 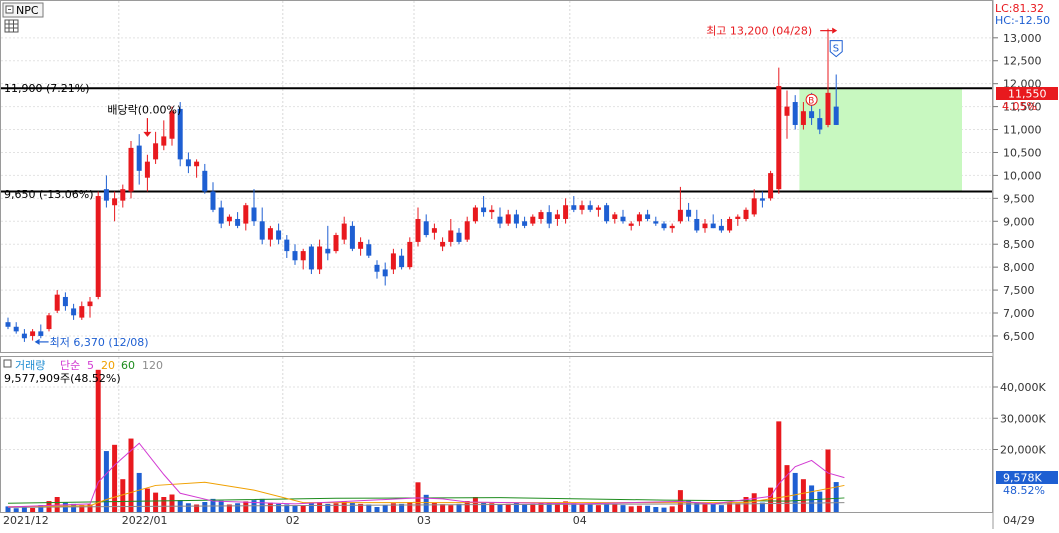 I want to click on price-tick-label: 11,000, so click(x=1022, y=130).